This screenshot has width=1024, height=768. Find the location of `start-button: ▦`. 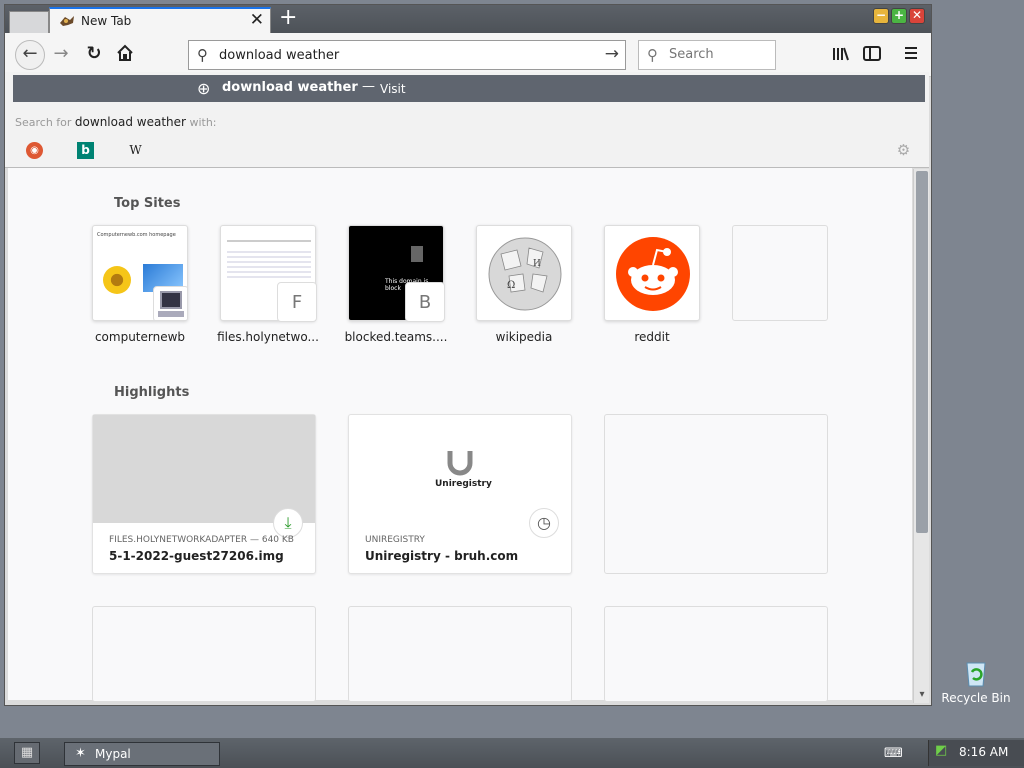

start-button: ▦ is located at coordinates (27, 753).